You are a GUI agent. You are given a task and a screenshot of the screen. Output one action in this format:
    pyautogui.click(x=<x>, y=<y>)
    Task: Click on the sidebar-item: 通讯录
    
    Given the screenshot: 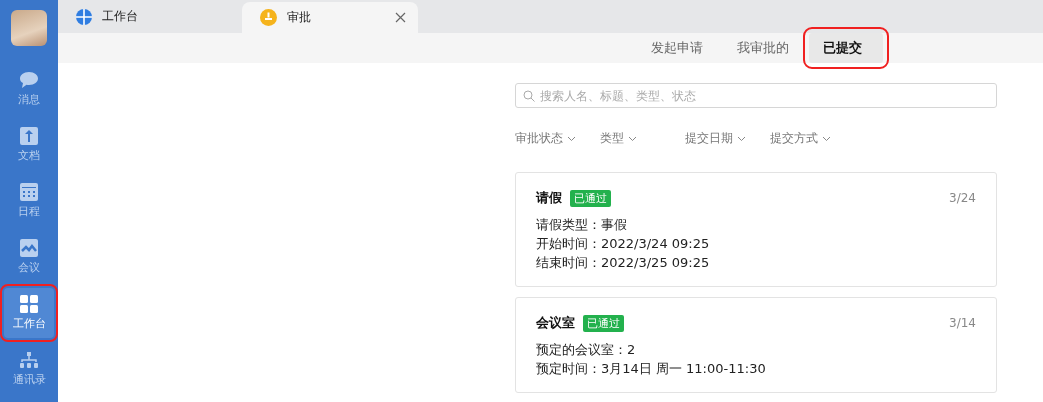 What is the action you would take?
    pyautogui.click(x=29, y=369)
    